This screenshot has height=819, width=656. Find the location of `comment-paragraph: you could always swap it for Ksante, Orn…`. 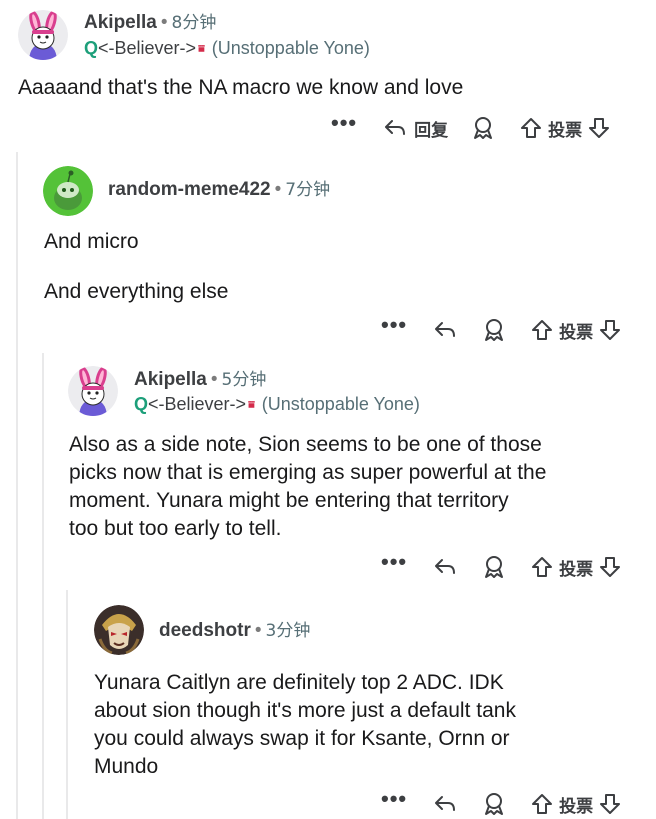

comment-paragraph: you could always swap it for Ksante, Orn… is located at coordinates (302, 738).